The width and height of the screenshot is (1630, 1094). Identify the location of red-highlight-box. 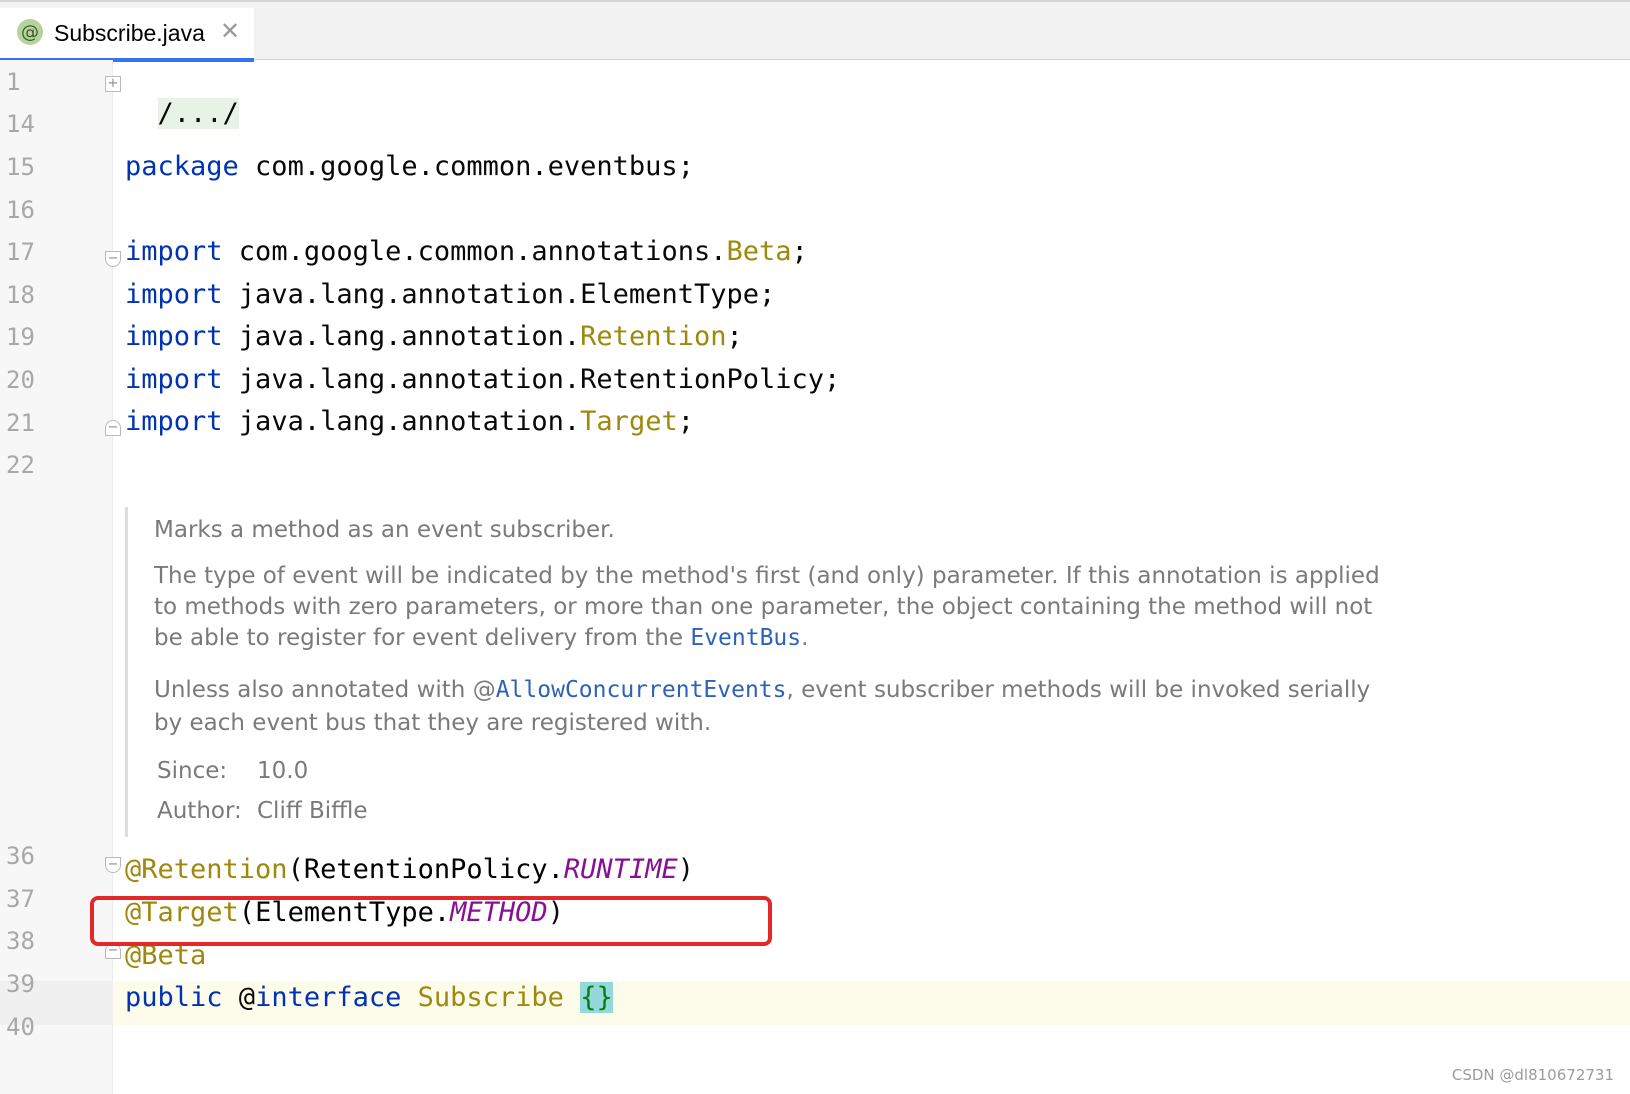
(431, 921).